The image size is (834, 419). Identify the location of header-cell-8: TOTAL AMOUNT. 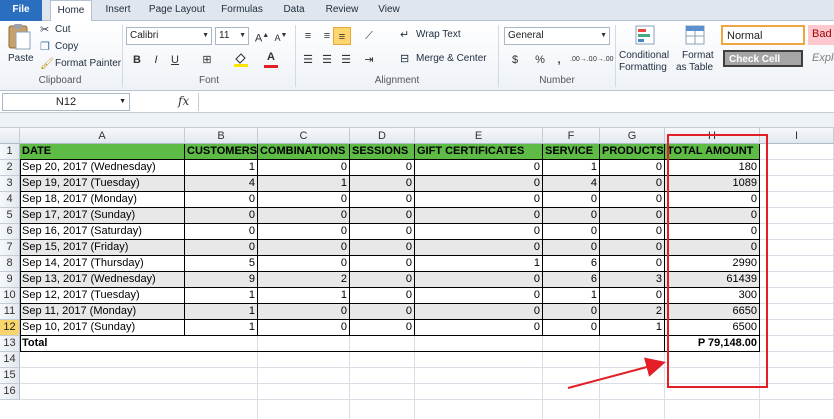
(712, 152).